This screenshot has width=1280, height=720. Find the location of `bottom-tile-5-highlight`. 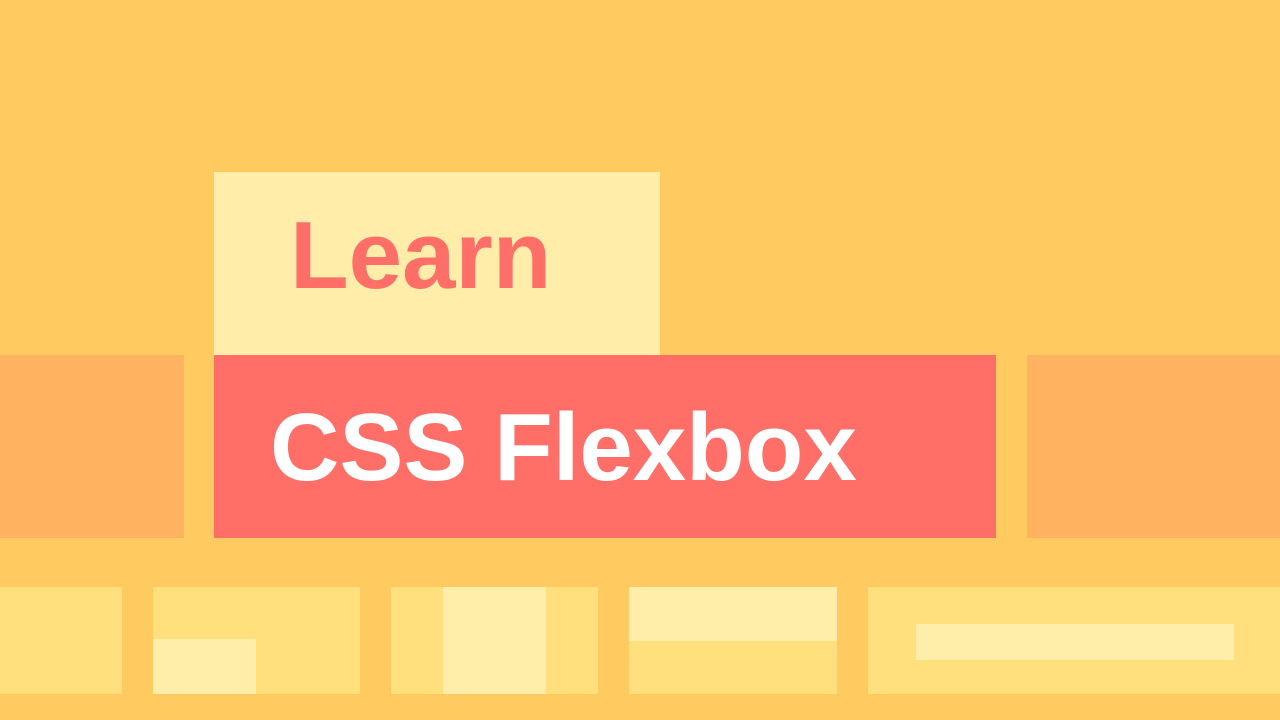

bottom-tile-5-highlight is located at coordinates (1075, 642).